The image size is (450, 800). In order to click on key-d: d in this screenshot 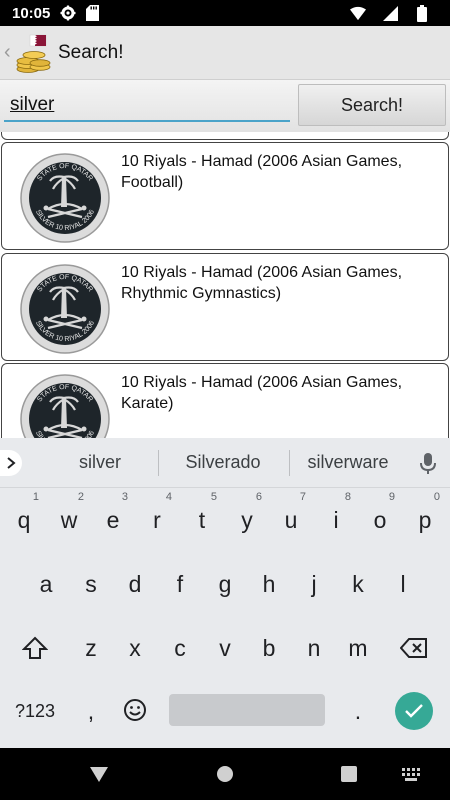, I will do `click(135, 584)`.